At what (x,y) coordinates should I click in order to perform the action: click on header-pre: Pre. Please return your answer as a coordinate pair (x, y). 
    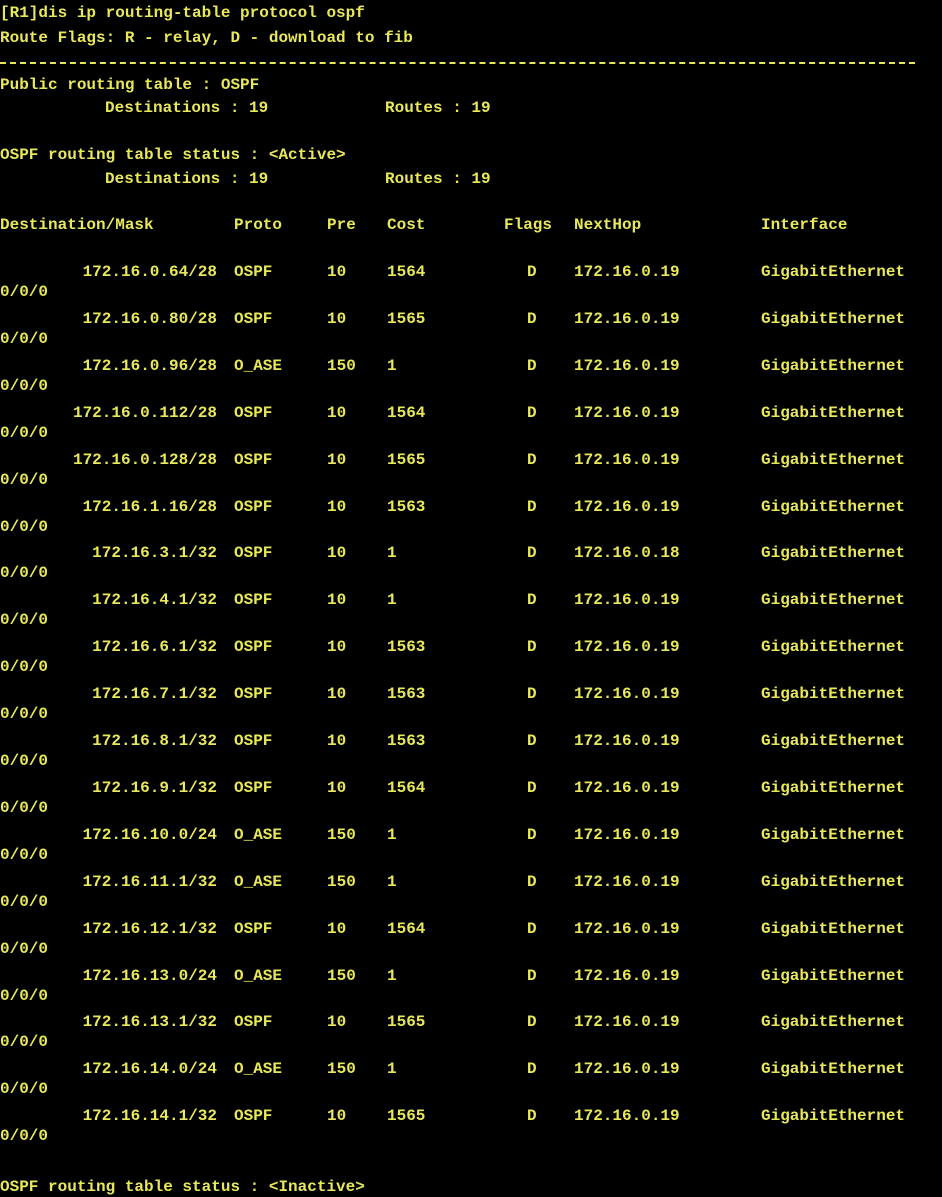
    Looking at the image, I should click on (341, 225).